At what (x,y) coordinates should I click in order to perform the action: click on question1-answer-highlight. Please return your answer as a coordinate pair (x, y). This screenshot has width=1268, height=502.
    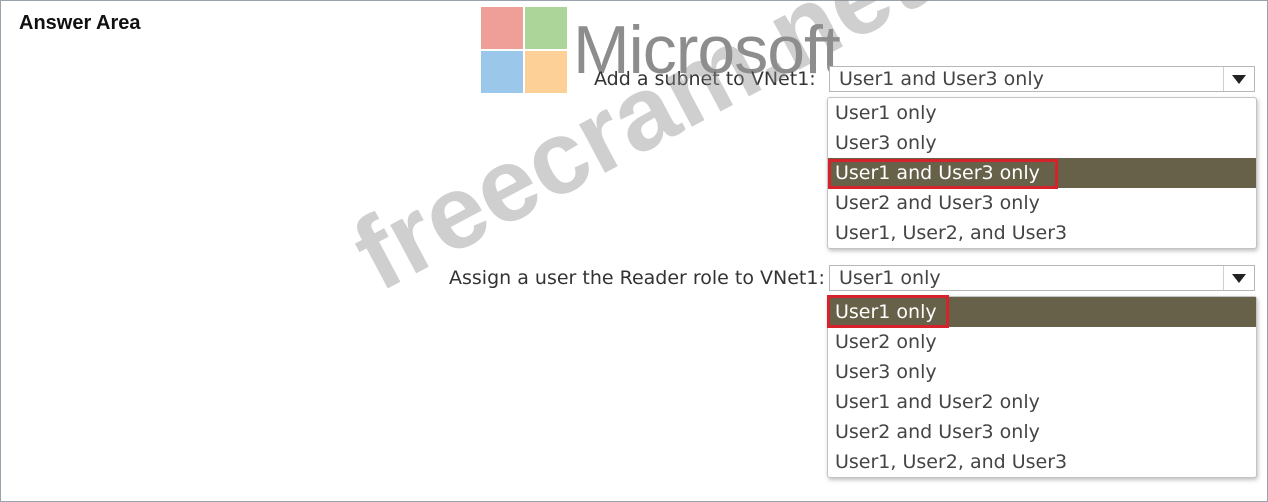
    Looking at the image, I should click on (943, 174).